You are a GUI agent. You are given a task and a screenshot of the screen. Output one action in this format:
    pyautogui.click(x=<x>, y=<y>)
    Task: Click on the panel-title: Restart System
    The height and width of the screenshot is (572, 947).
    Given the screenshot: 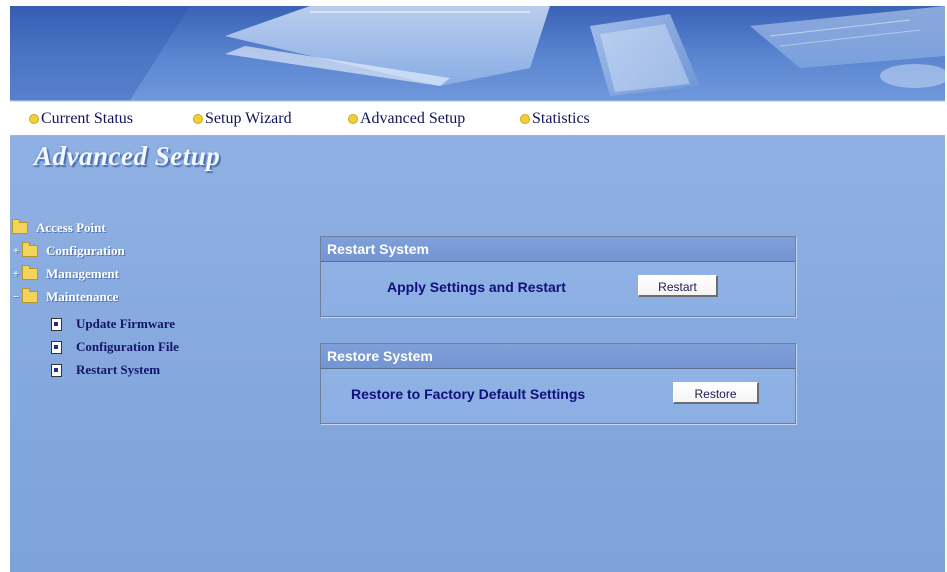 What is the action you would take?
    pyautogui.click(x=558, y=249)
    